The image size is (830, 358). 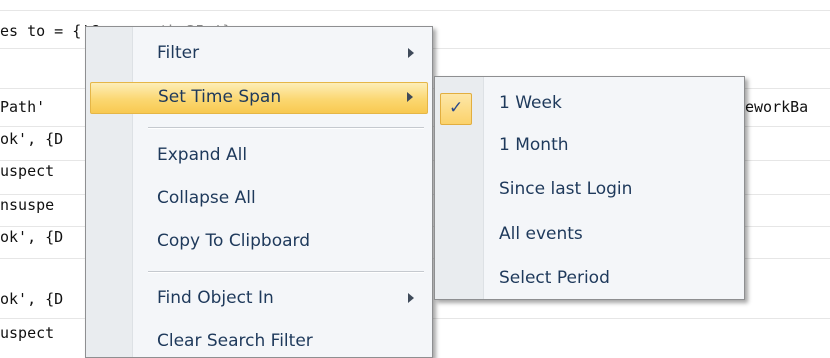 I want to click on menu-item-collapse-all: Collapse All, so click(x=259, y=199).